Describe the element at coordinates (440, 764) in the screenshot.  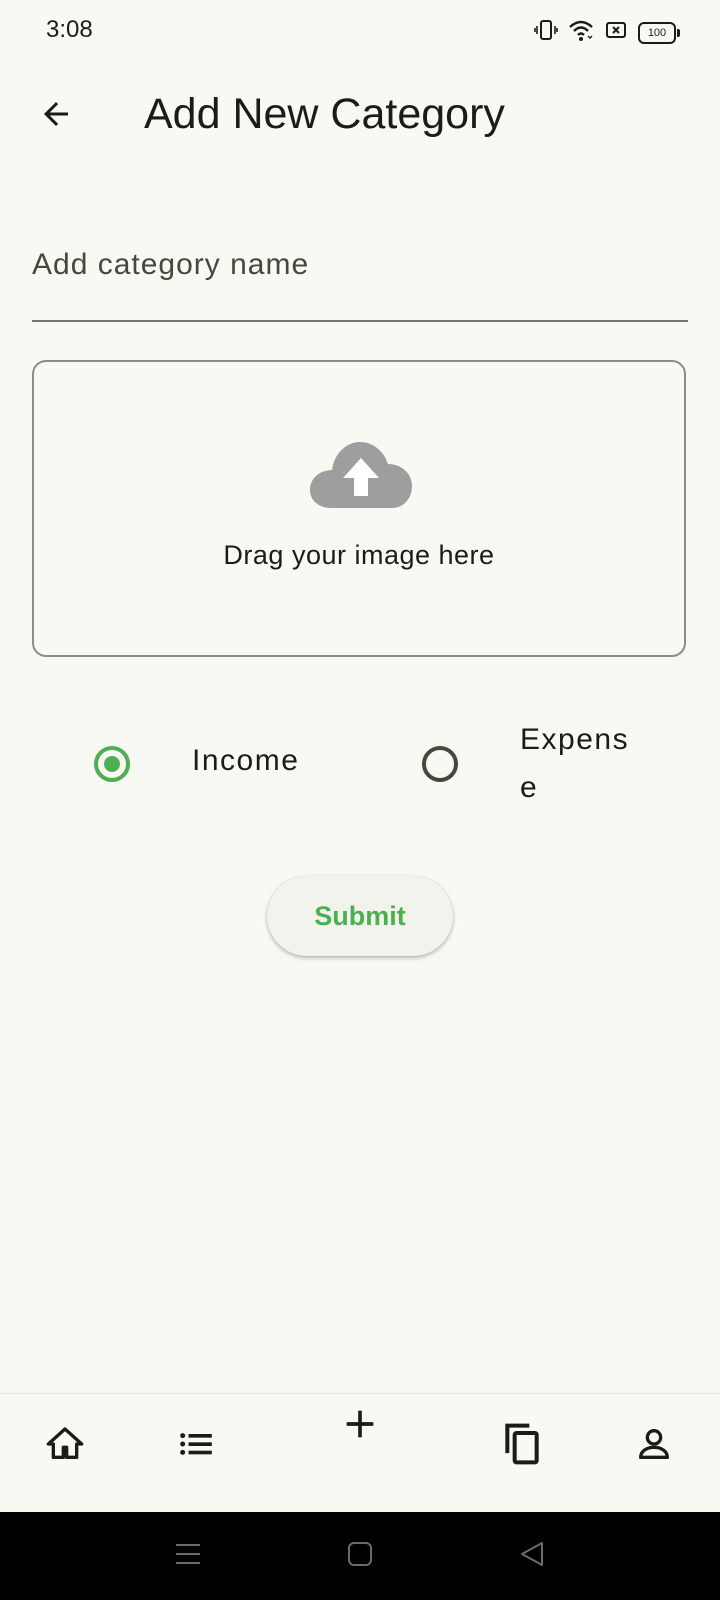
I see `expense-radio` at that location.